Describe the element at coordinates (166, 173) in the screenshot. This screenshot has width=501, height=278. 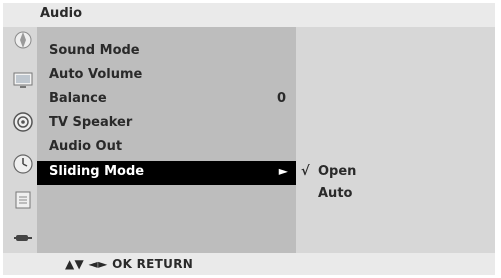
I see `menu-item-sliding-mode: Sliding Mode ►` at that location.